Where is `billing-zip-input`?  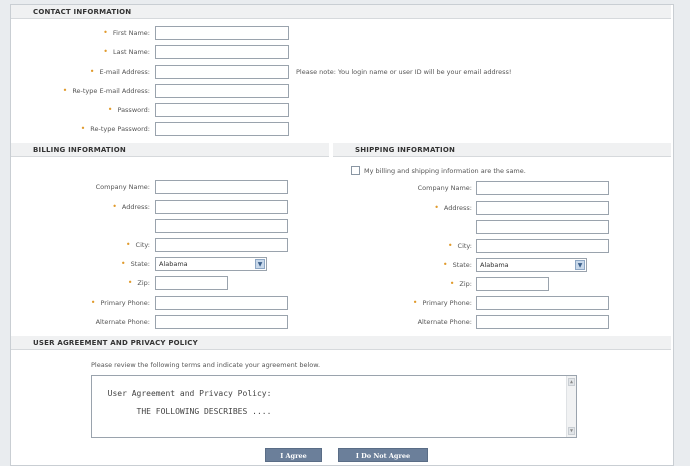 billing-zip-input is located at coordinates (191, 283).